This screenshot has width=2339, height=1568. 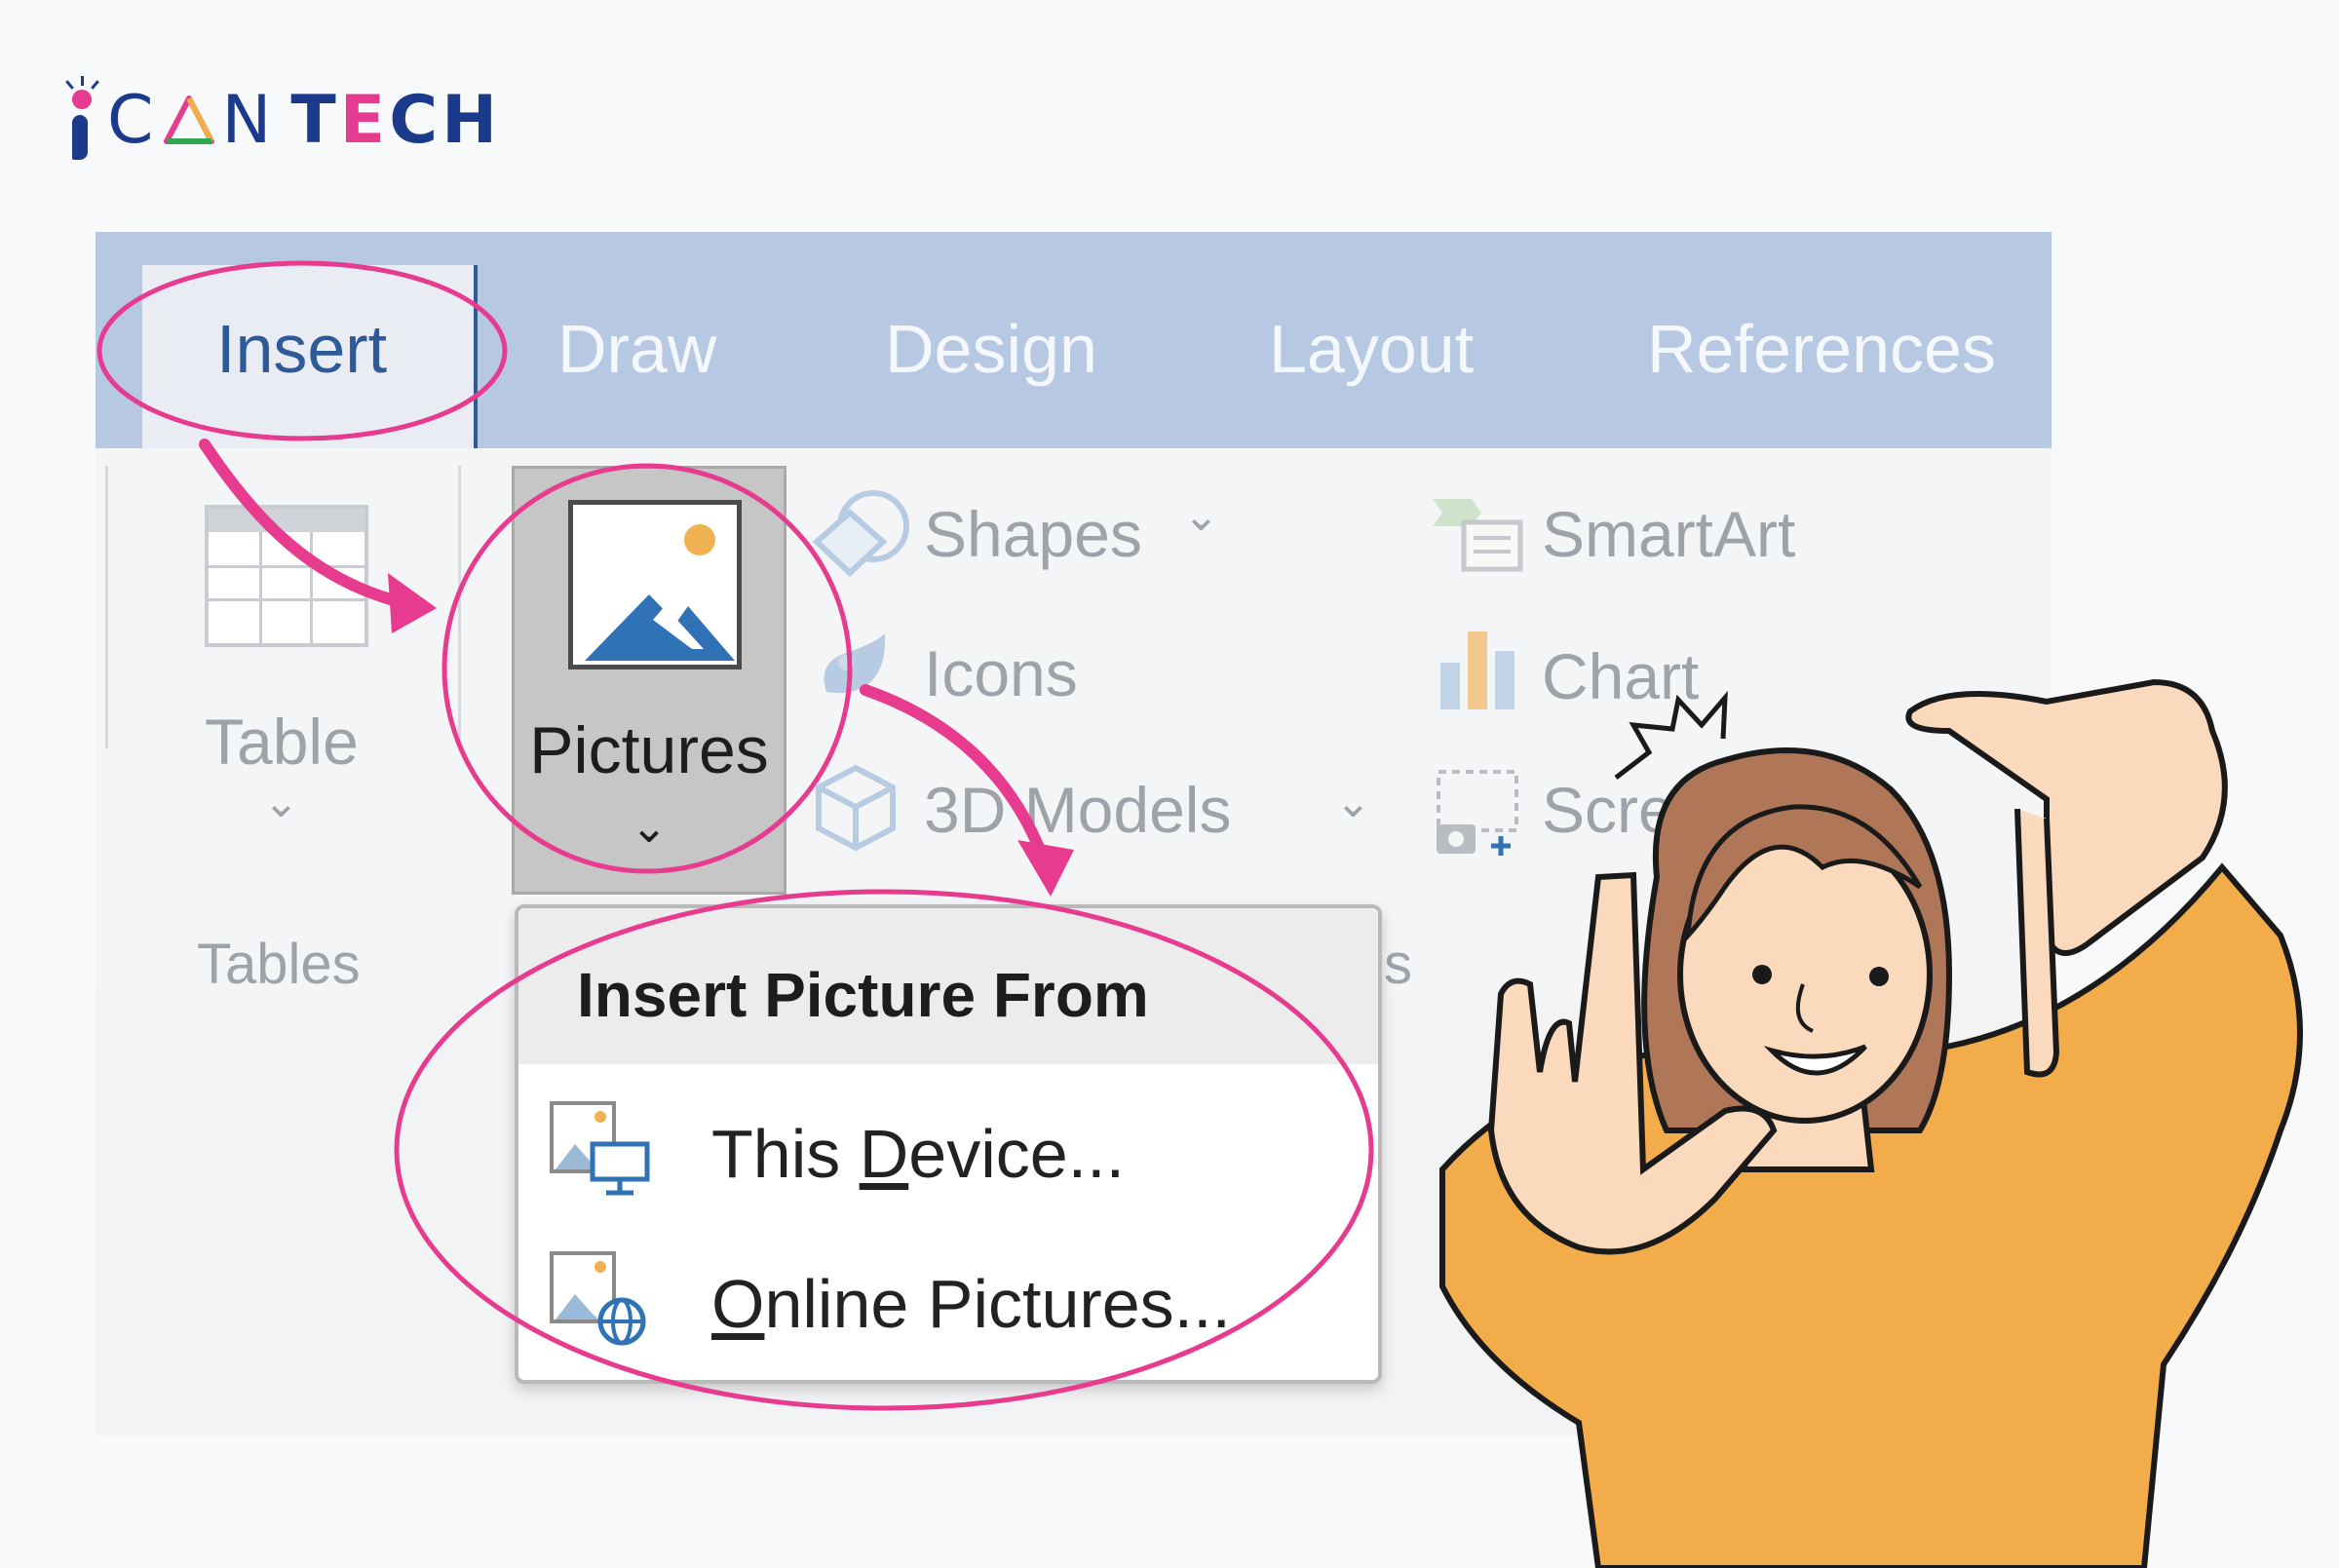 I want to click on online-picture-icon, so click(x=598, y=1298).